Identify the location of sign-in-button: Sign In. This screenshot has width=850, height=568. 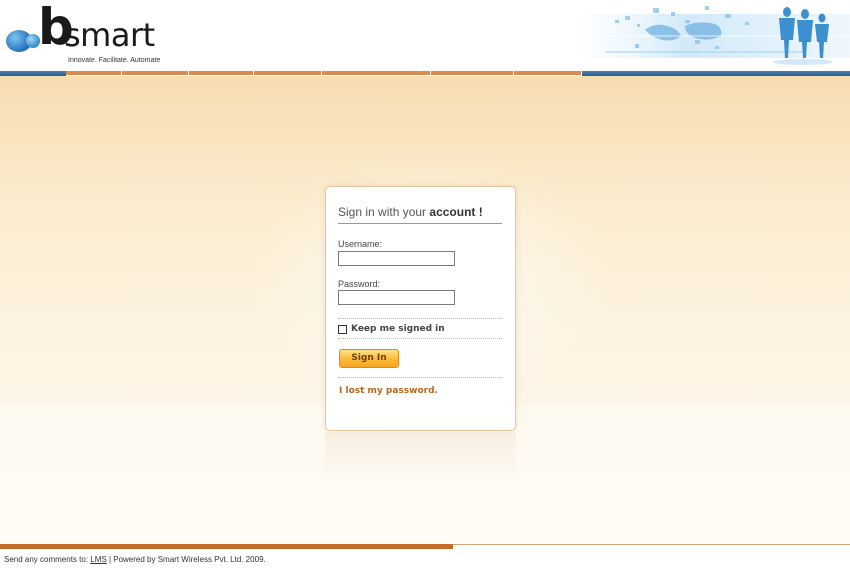
(369, 358).